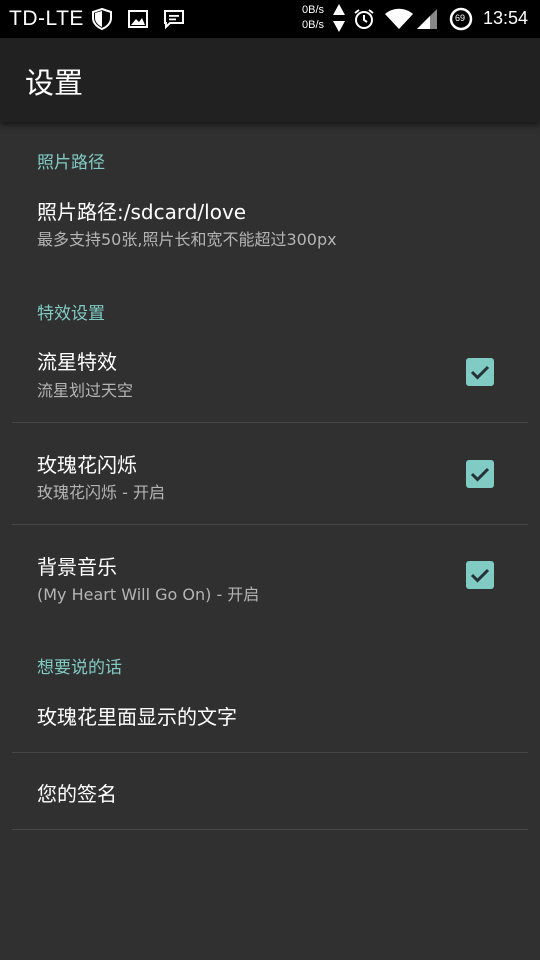  What do you see at coordinates (364, 19) in the screenshot?
I see `alarm-icon` at bounding box center [364, 19].